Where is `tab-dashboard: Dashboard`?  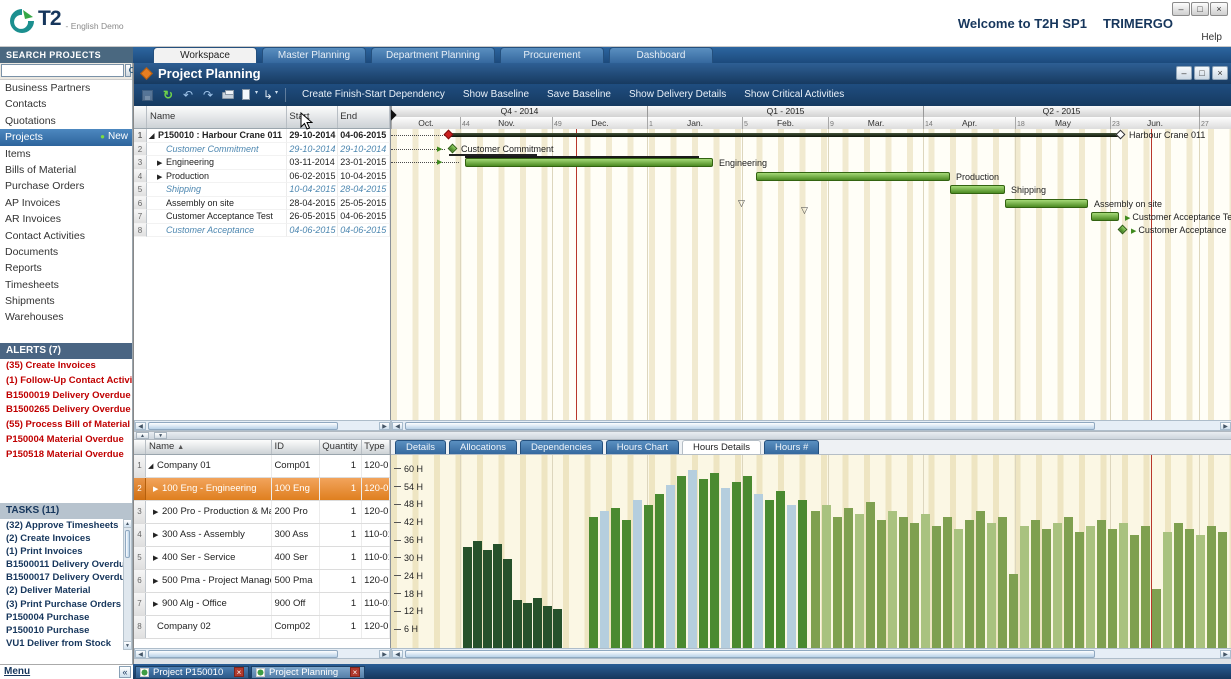
tab-dashboard: Dashboard is located at coordinates (660, 55).